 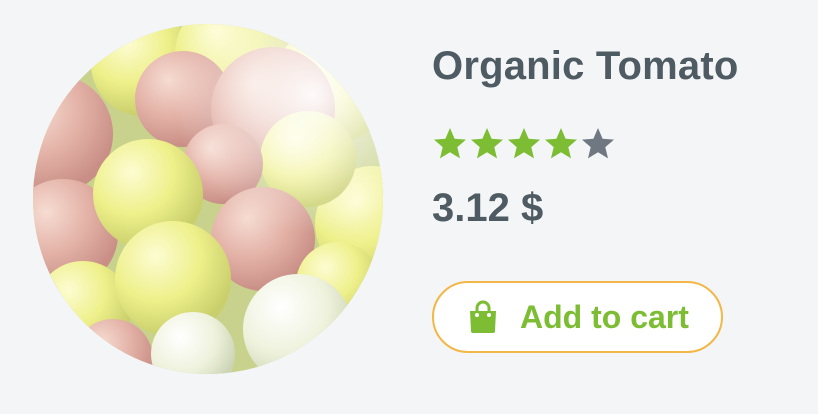 What do you see at coordinates (604, 316) in the screenshot?
I see `add-to-cart-label: Add to cart` at bounding box center [604, 316].